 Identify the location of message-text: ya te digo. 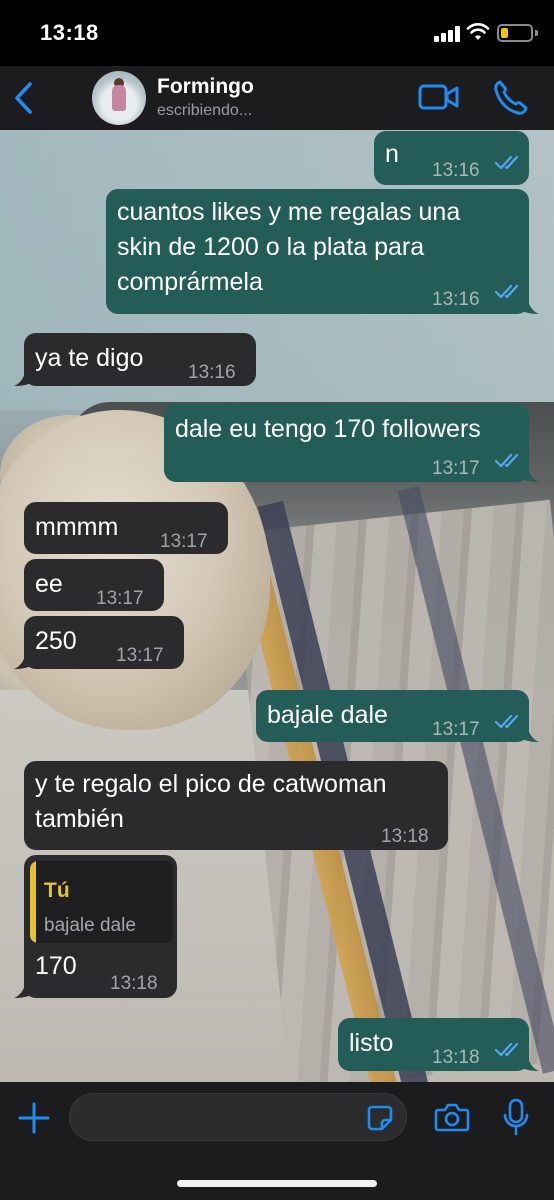
(89, 358).